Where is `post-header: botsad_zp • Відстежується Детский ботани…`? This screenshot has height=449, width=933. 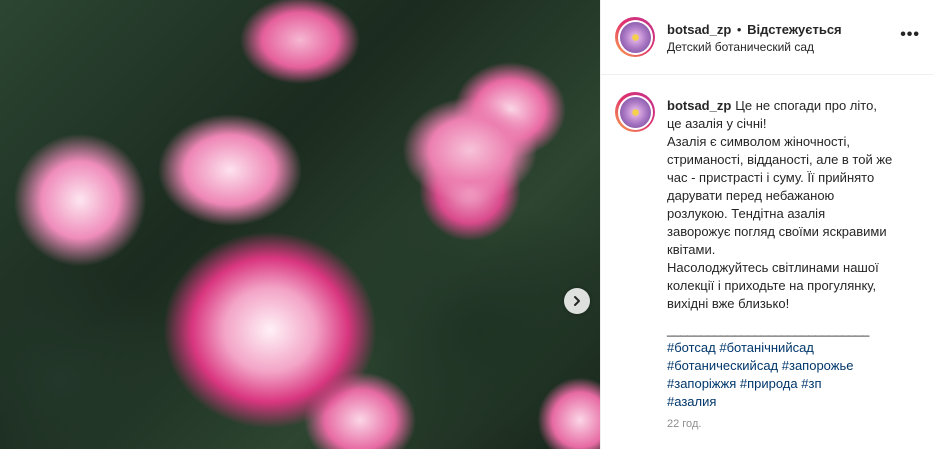 post-header: botsad_zp • Відстежується Детский ботани… is located at coordinates (767, 37).